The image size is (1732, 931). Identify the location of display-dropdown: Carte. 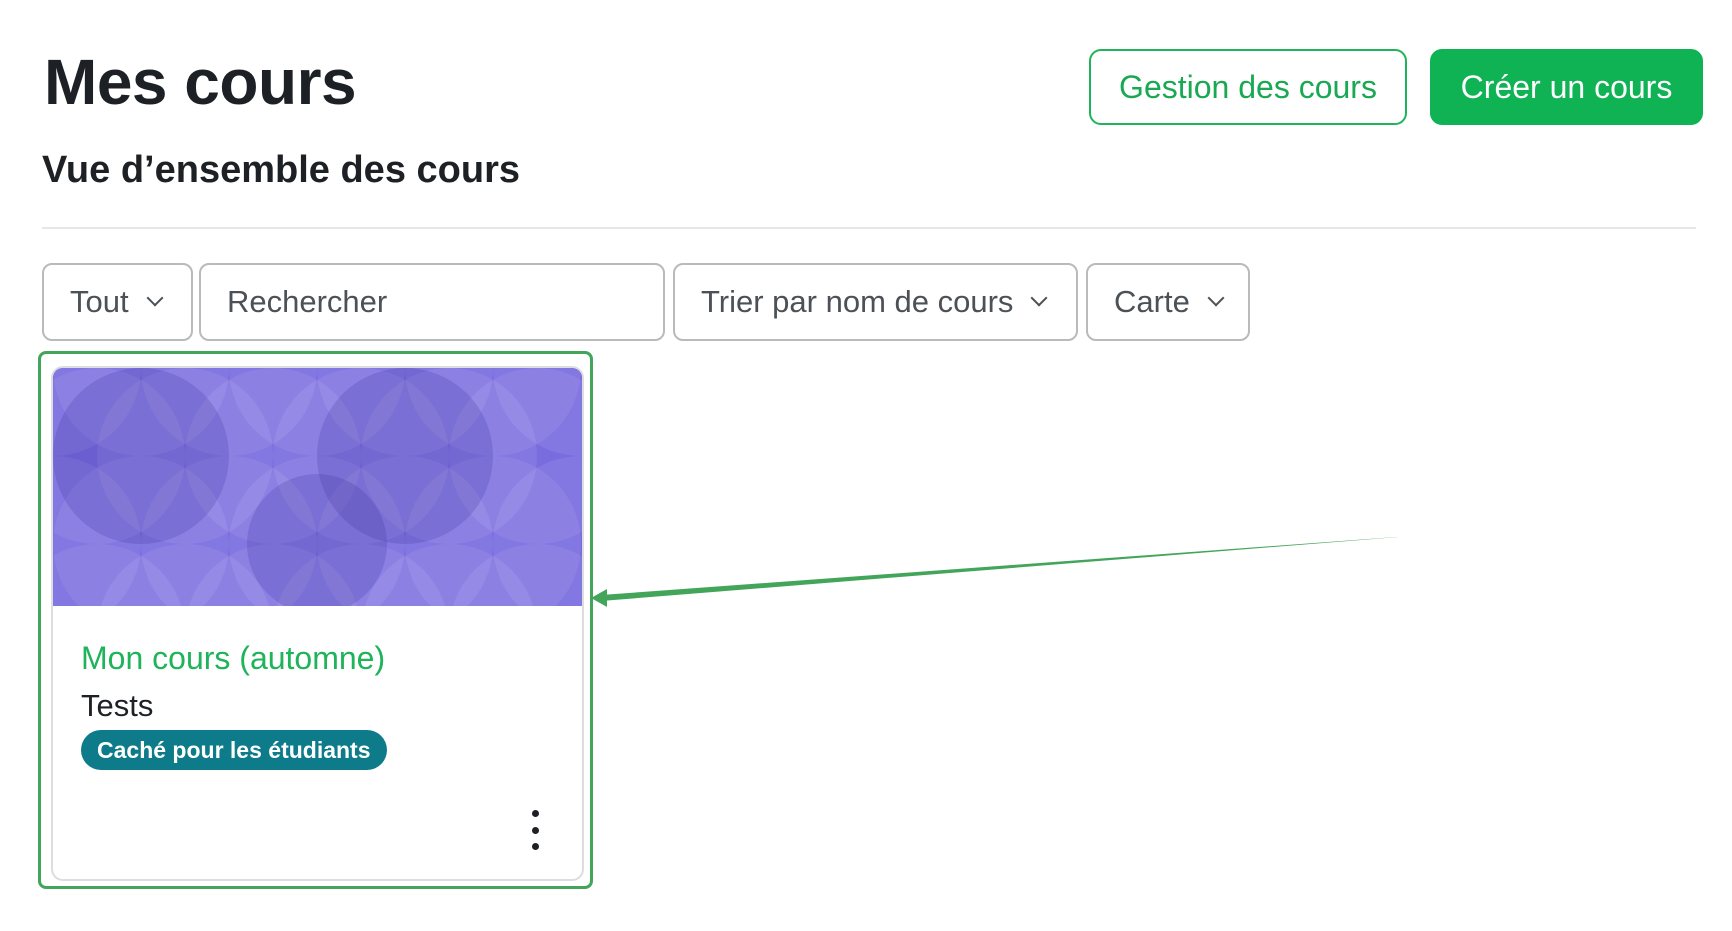
(1168, 302).